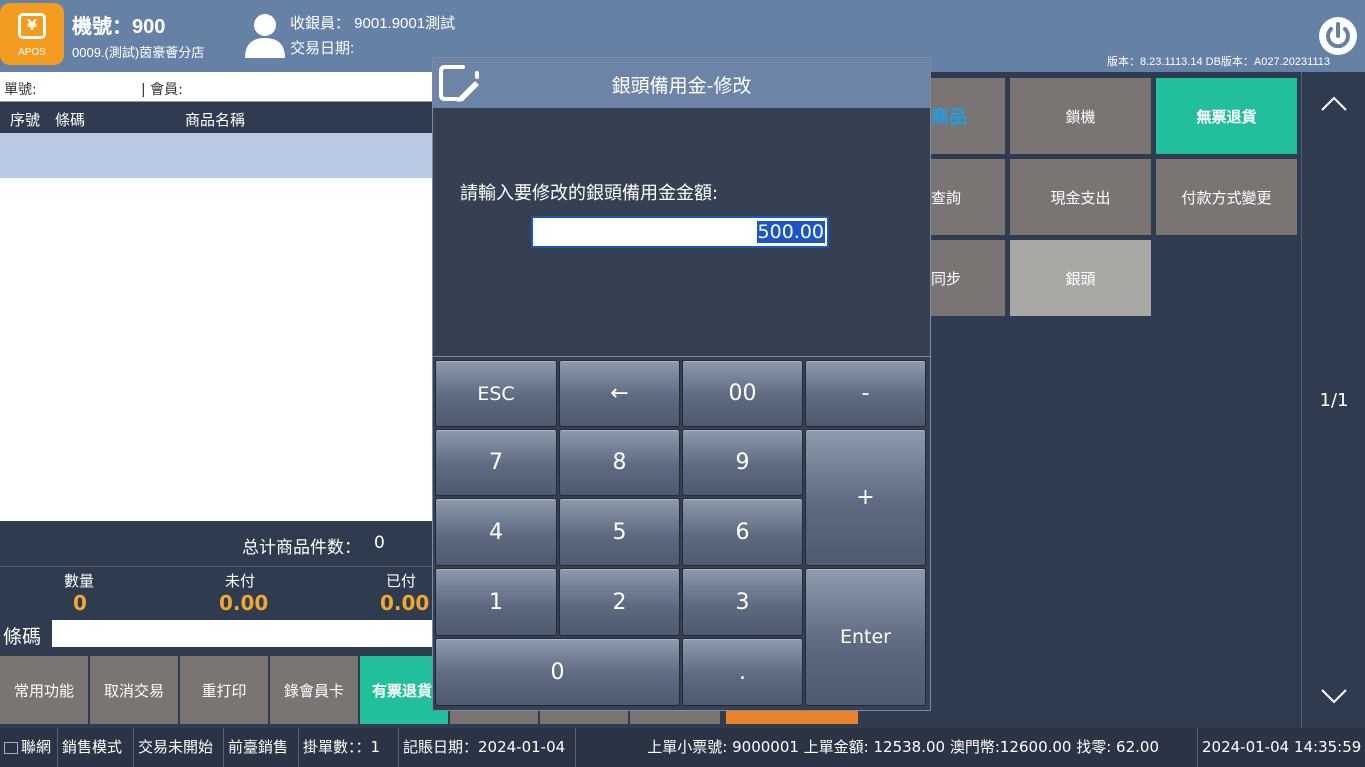  I want to click on key-7: 7, so click(496, 462).